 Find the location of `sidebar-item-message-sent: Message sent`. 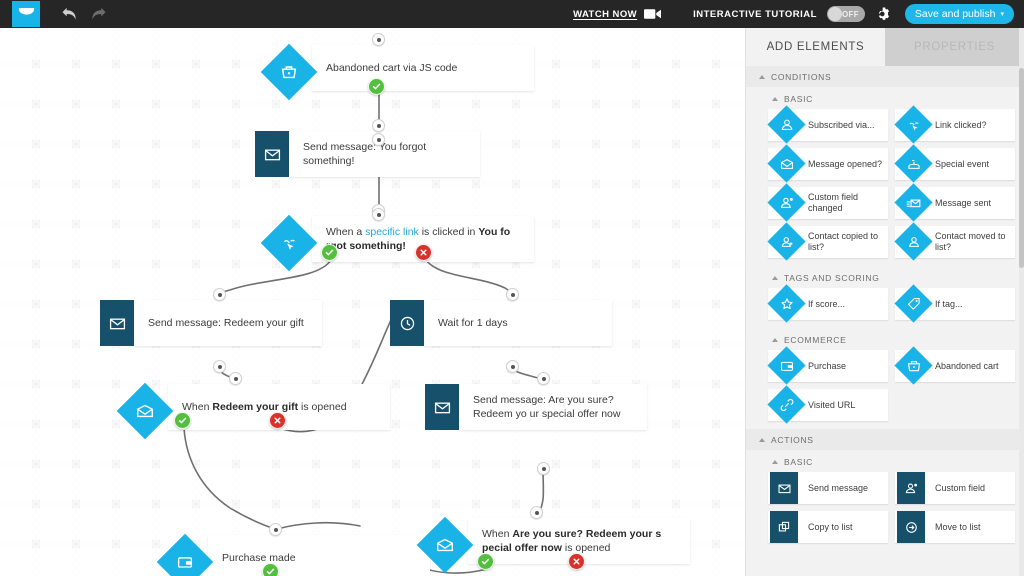

sidebar-item-message-sent: Message sent is located at coordinates (954, 202).